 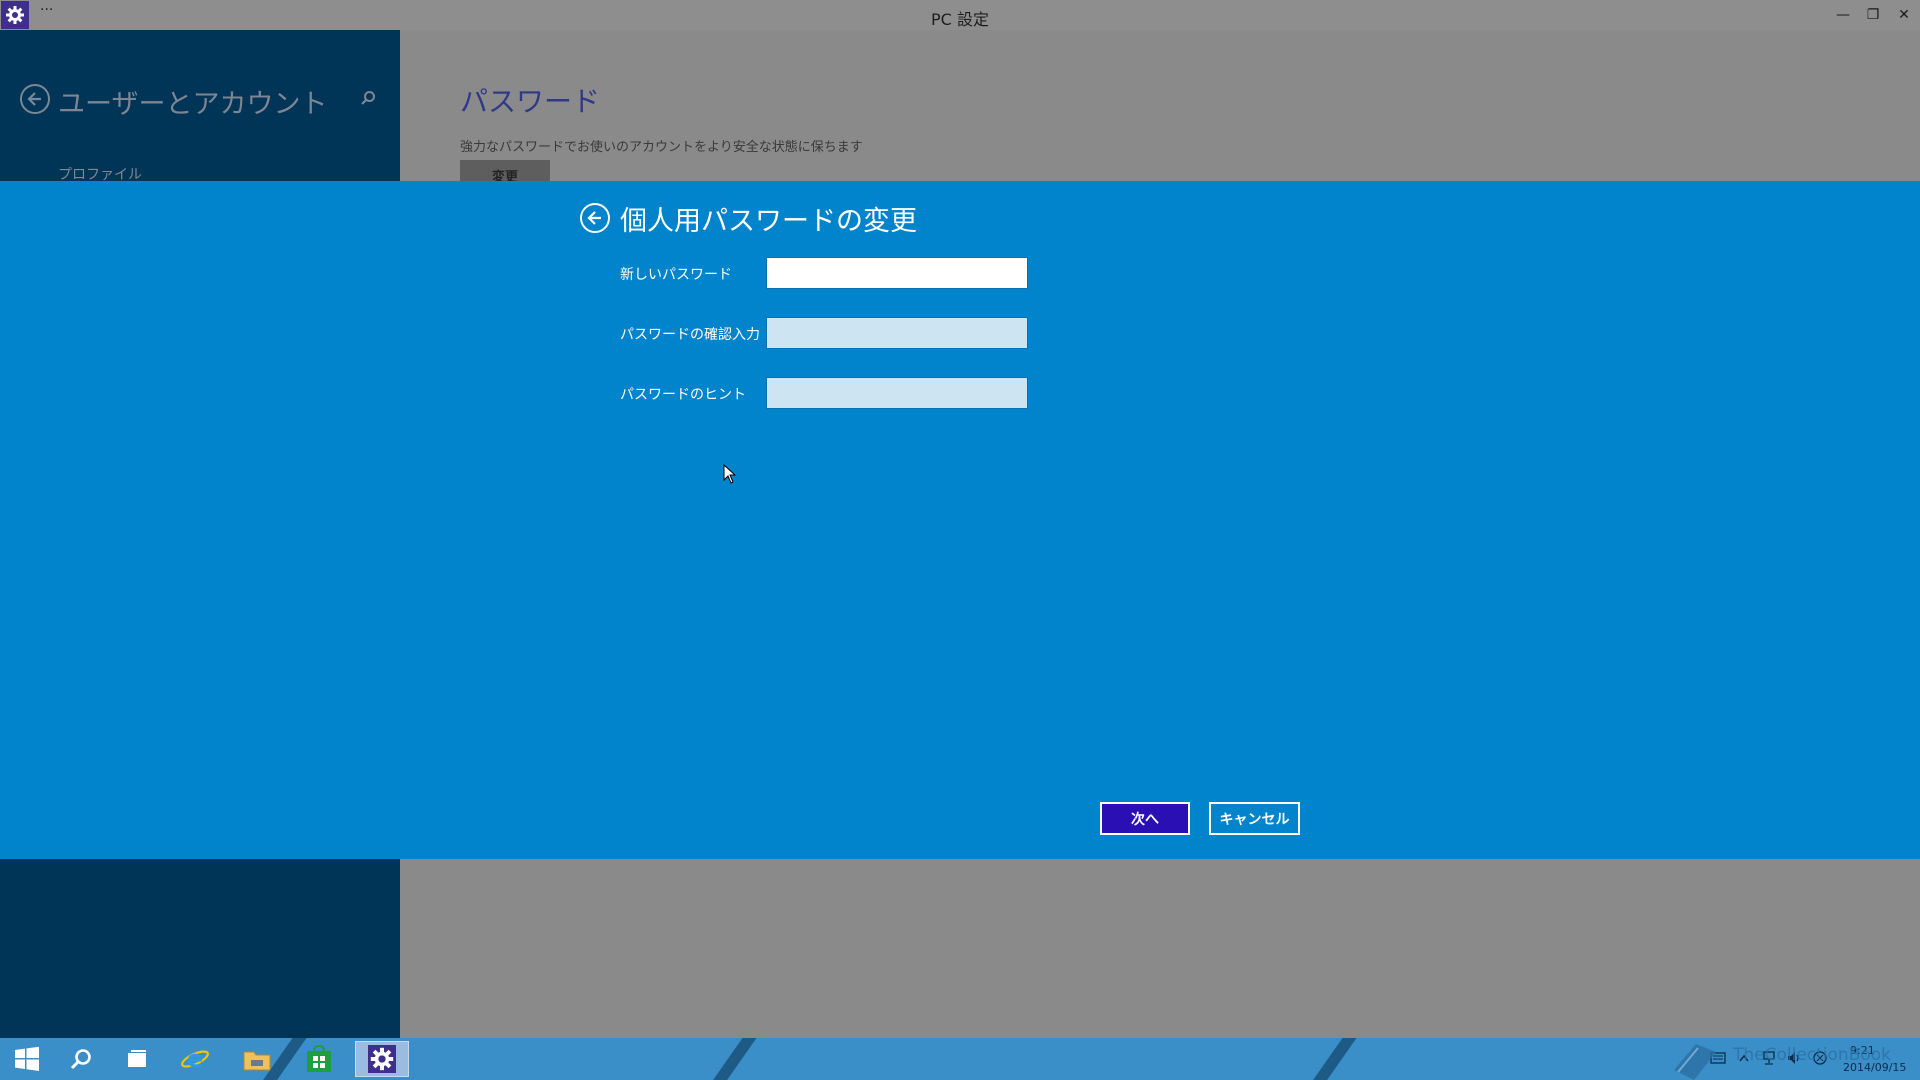 What do you see at coordinates (1744, 1058) in the screenshot?
I see `show-hidden-icons-icon` at bounding box center [1744, 1058].